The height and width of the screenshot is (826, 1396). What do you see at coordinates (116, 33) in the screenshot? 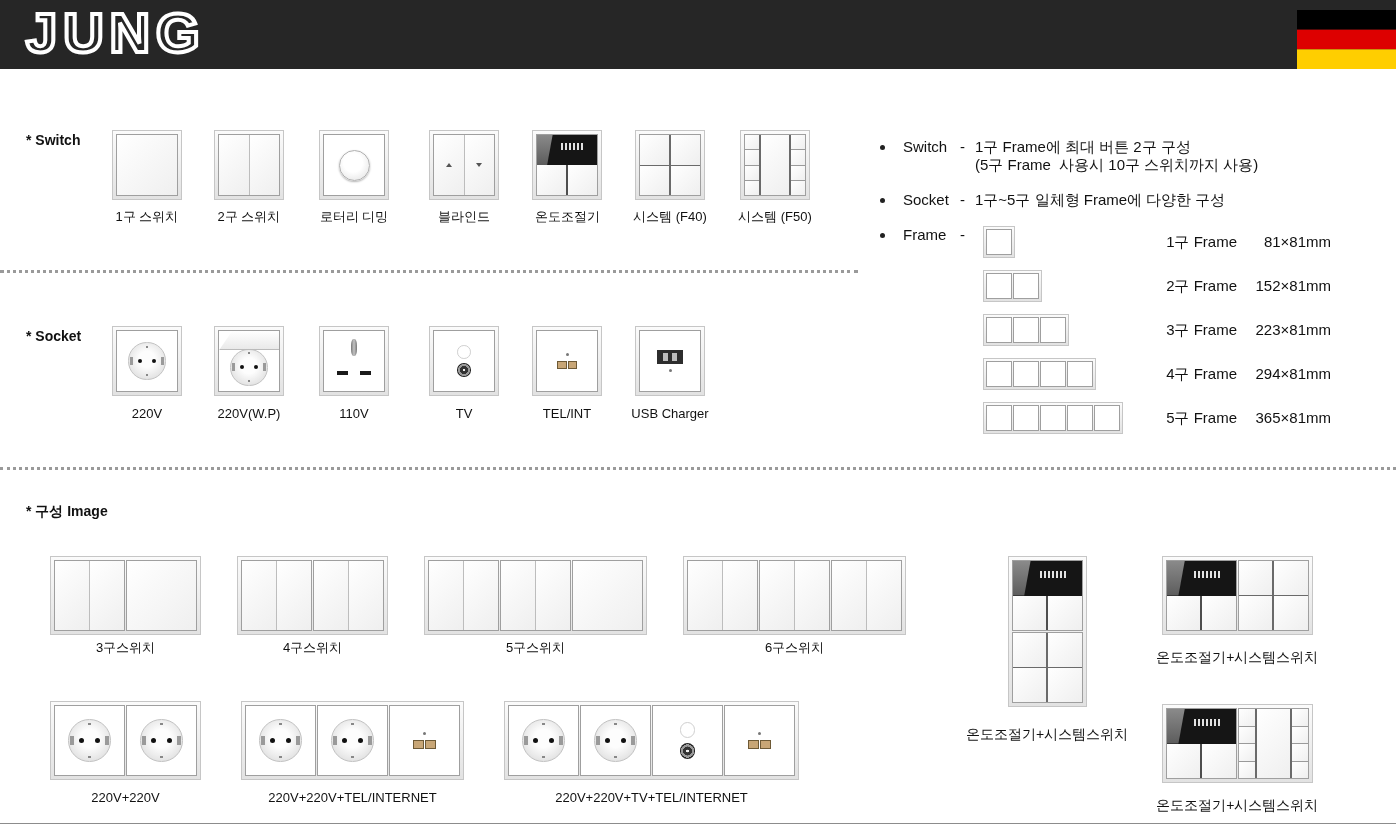
I see `logo: JUNG` at bounding box center [116, 33].